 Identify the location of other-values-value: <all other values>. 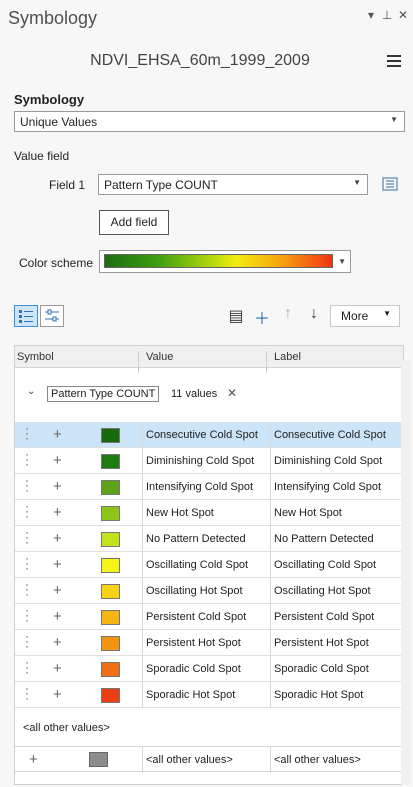
(189, 760).